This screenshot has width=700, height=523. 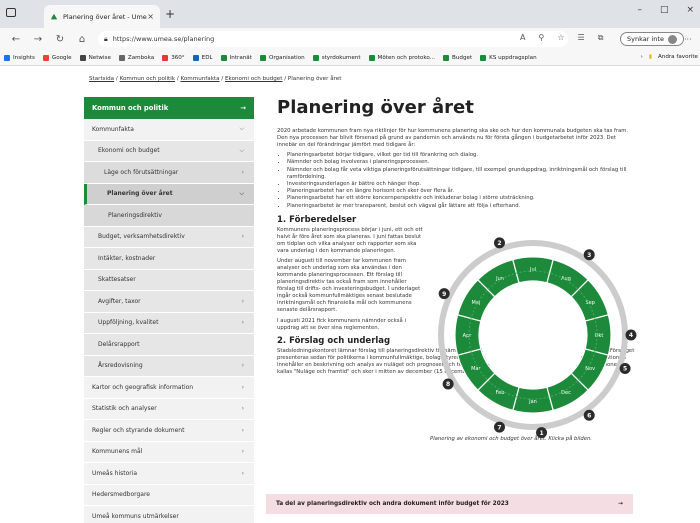 I want to click on forward-icon: →, so click(x=38, y=39).